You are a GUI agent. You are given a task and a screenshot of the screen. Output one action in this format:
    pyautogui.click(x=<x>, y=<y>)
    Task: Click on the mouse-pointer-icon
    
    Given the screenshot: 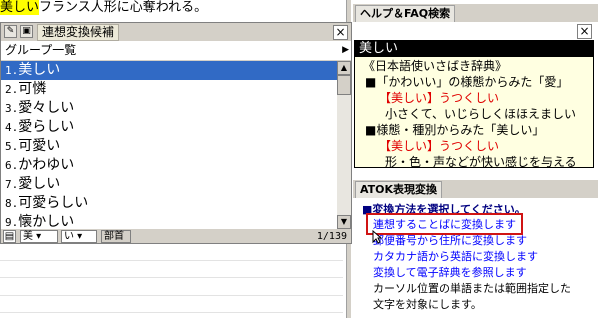 What is the action you would take?
    pyautogui.click(x=377, y=237)
    